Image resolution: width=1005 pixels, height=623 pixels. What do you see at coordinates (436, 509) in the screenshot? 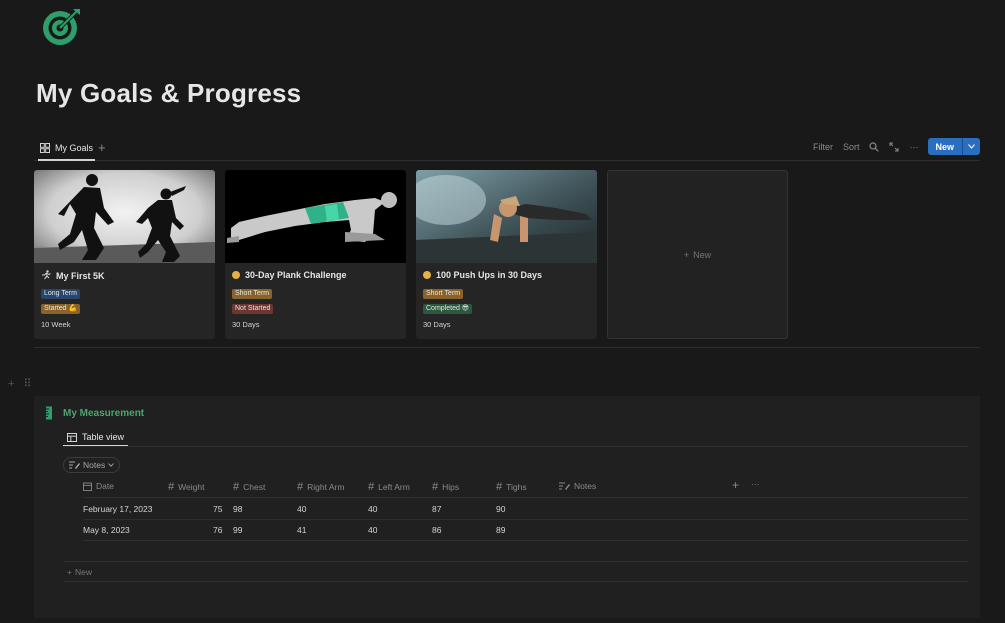
I see `cell-hips: 87` at bounding box center [436, 509].